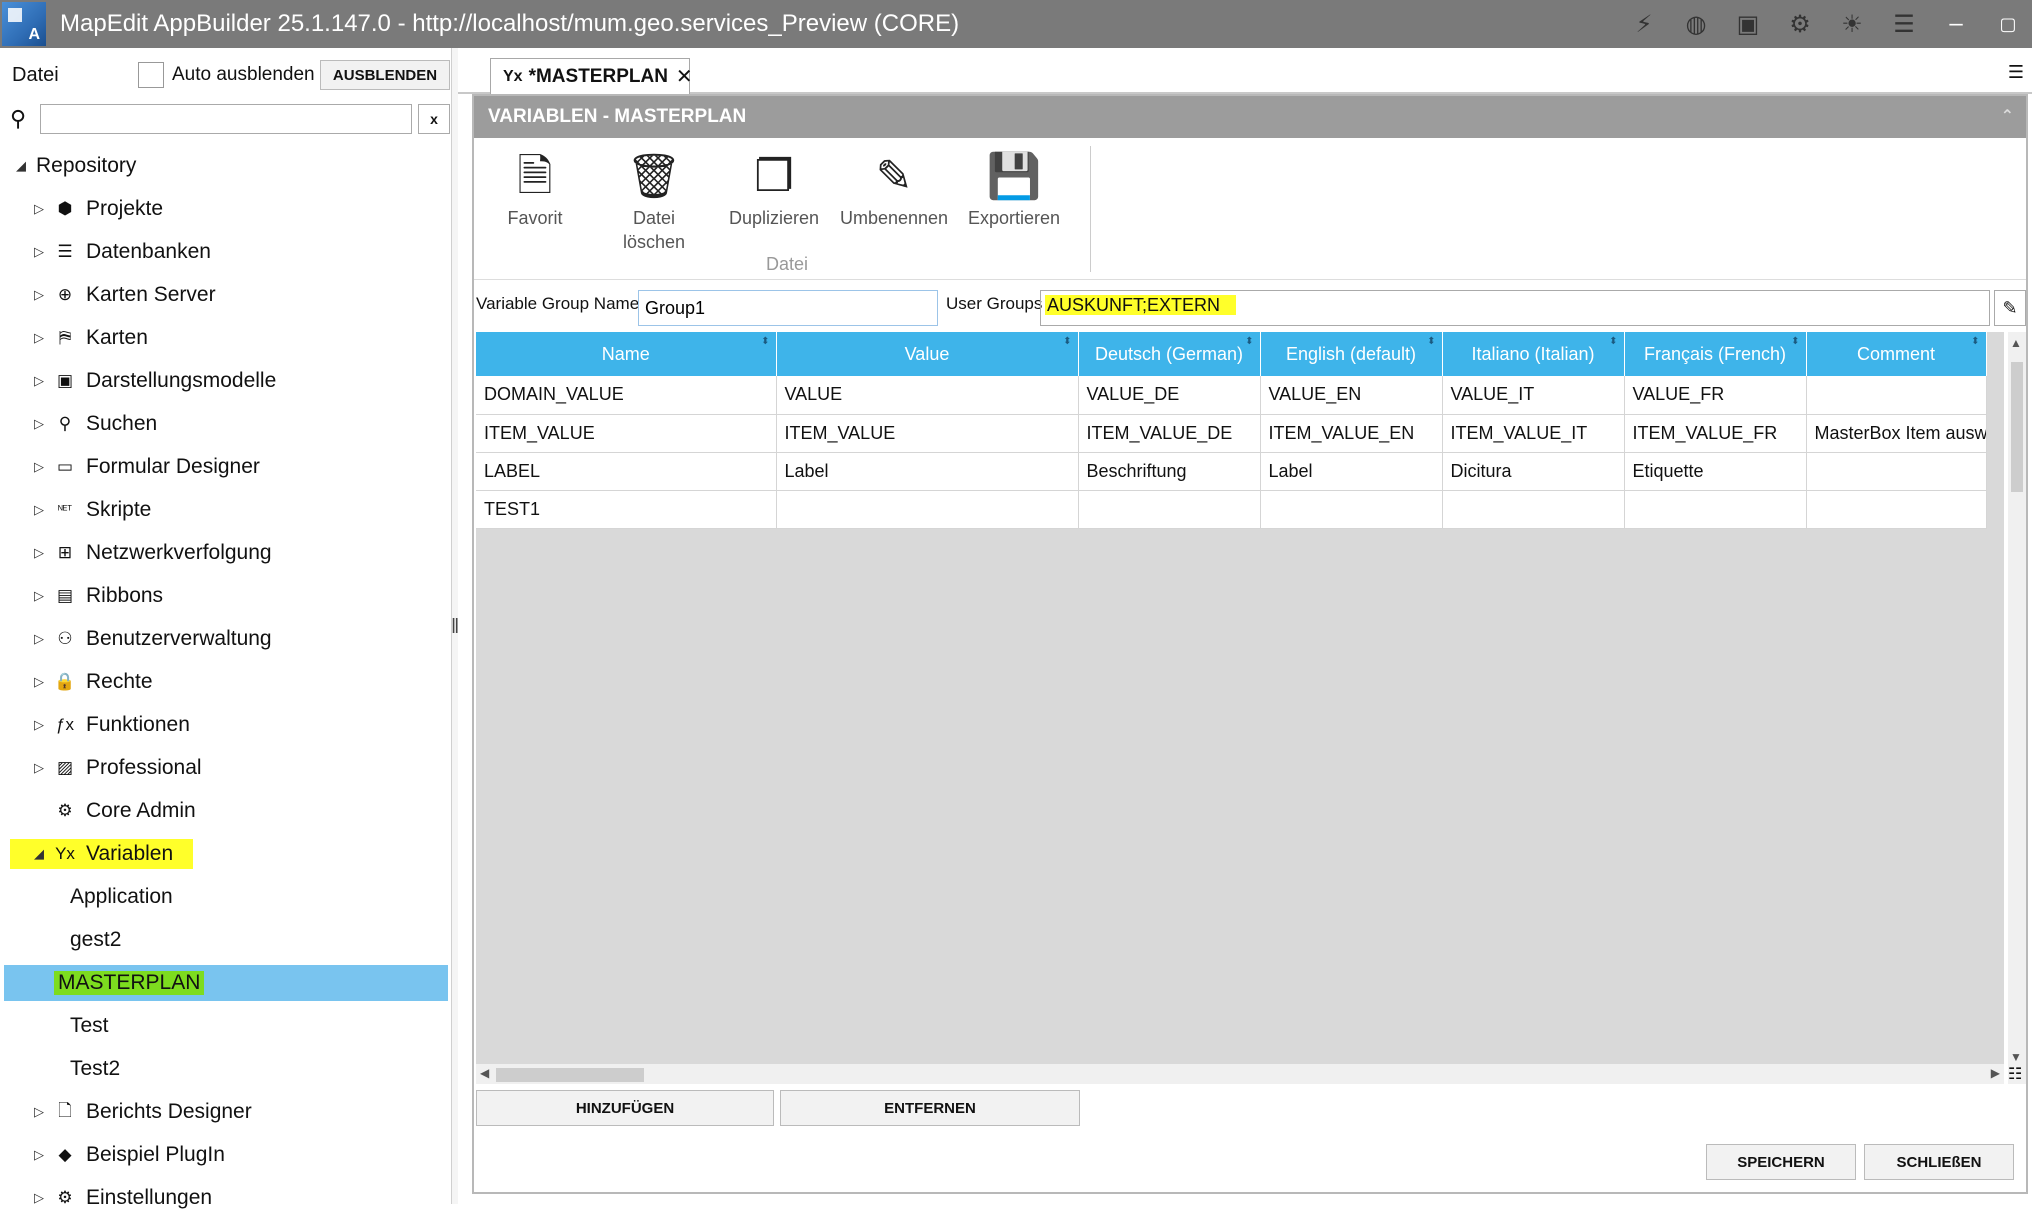 The height and width of the screenshot is (1218, 2032). I want to click on table-cell: Dicitura, so click(1533, 471).